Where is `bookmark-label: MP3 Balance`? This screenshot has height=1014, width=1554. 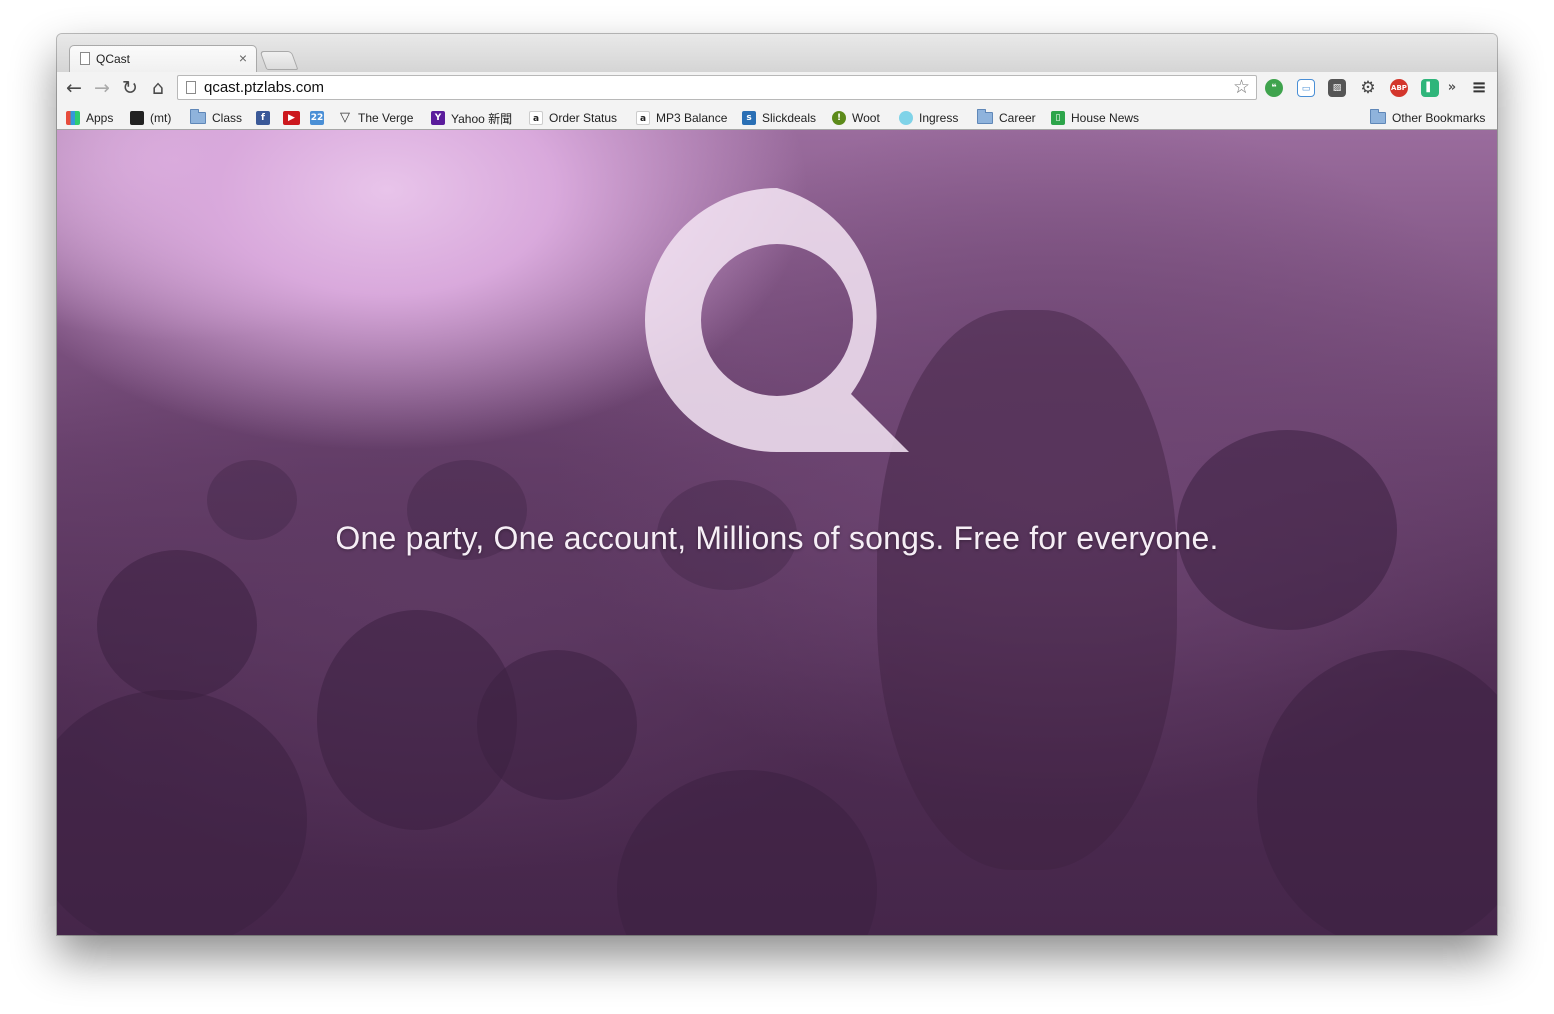
bookmark-label: MP3 Balance is located at coordinates (692, 118).